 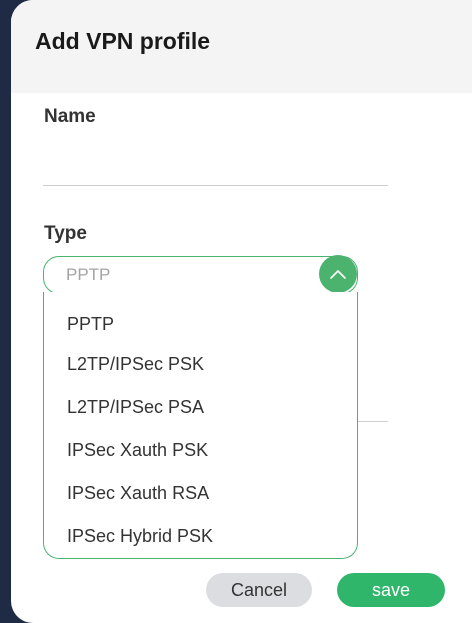 I want to click on type-option-pptp: PPTP, so click(x=90, y=324).